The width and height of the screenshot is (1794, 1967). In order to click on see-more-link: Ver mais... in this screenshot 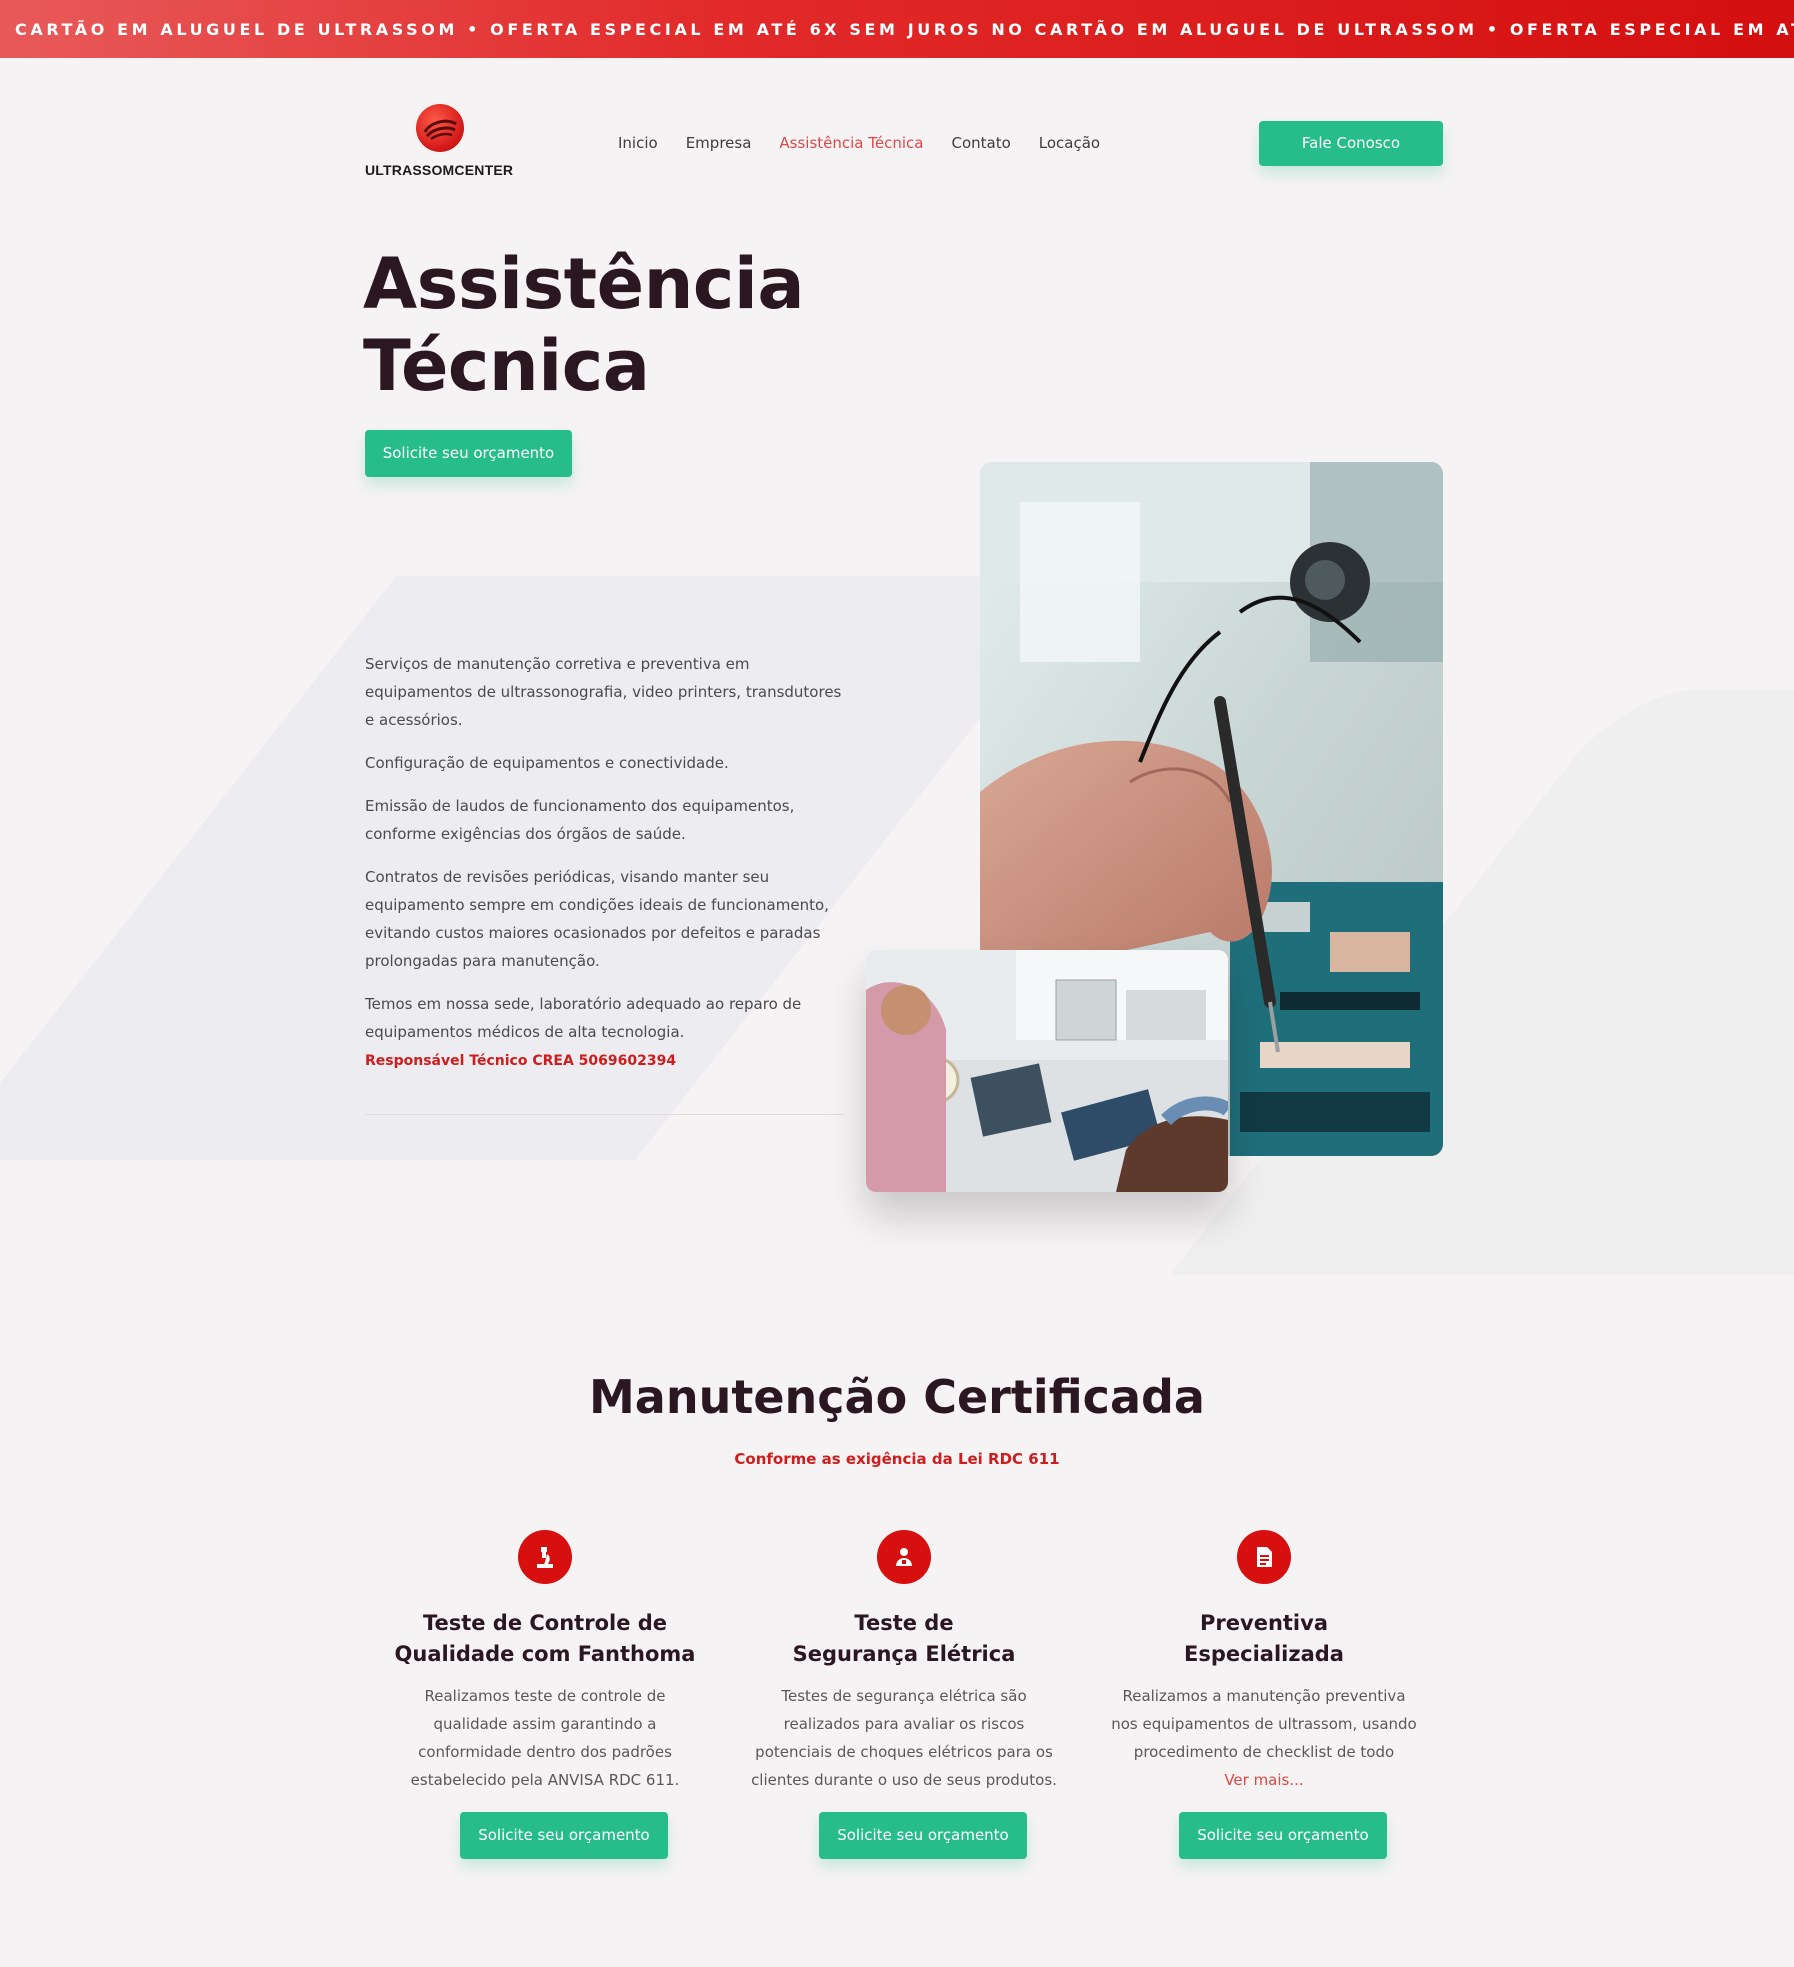, I will do `click(1263, 1780)`.